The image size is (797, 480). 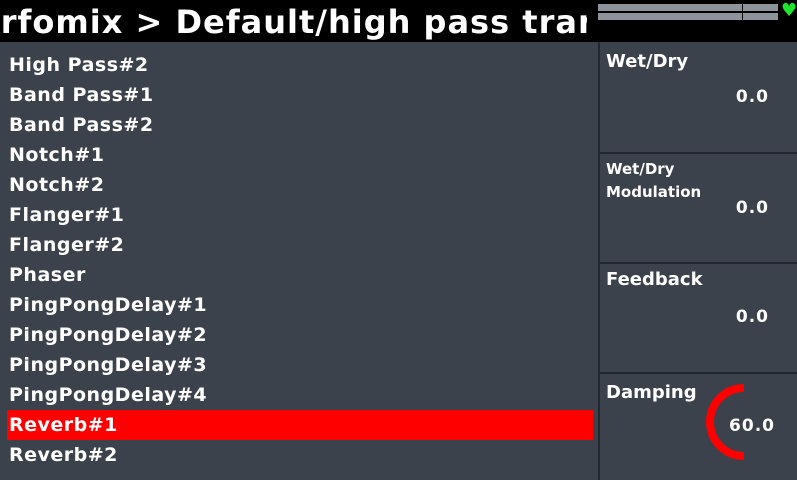 I want to click on list-item: PingPongDelay#3, so click(x=300, y=365).